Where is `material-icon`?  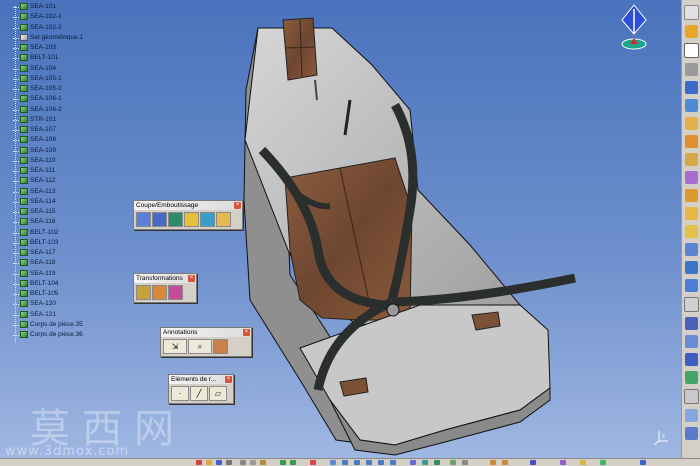 material-icon is located at coordinates (603, 462).